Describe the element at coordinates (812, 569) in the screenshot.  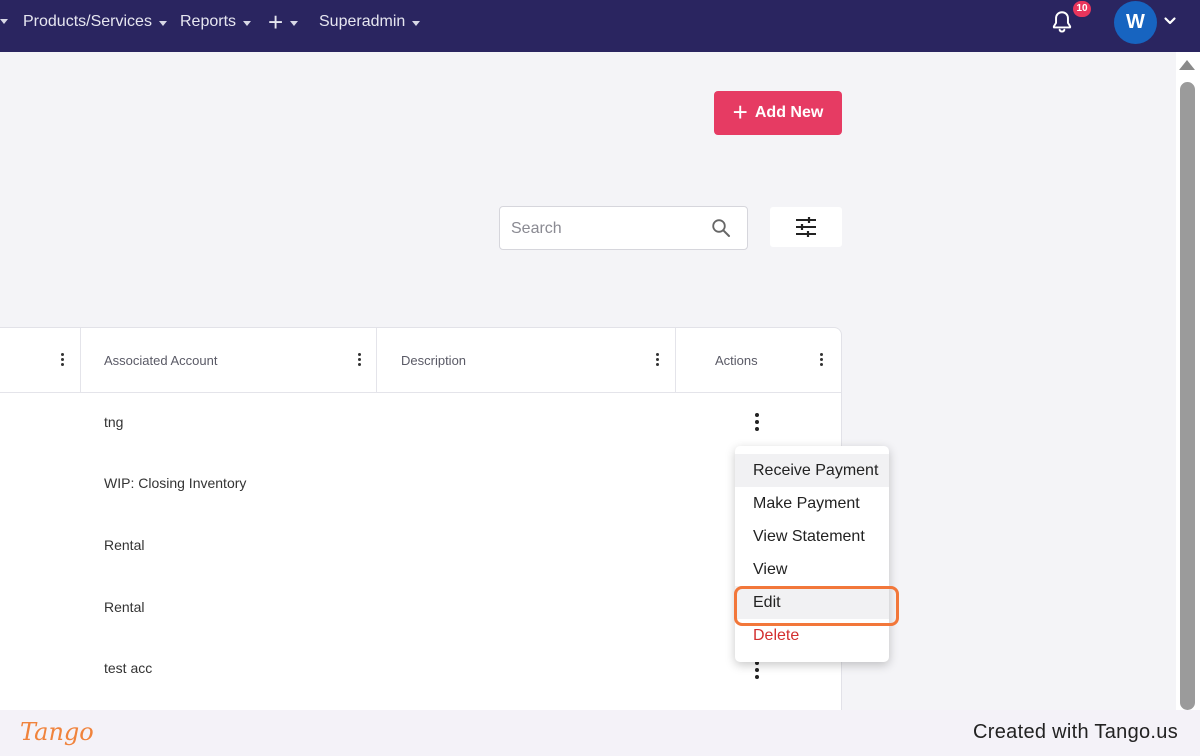
I see `menu-item-view: View` at that location.